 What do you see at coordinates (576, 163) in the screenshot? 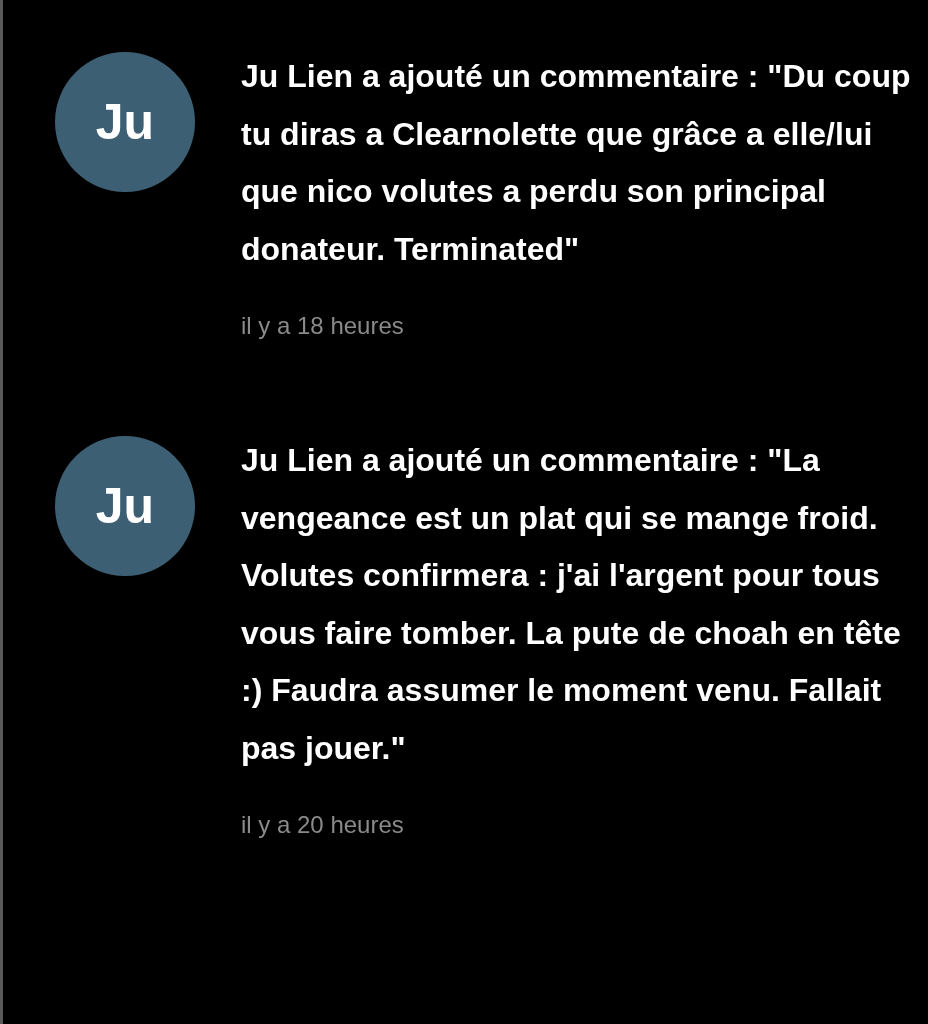
I see `notification-text: Ju Lien a ajouté un commentaire : "Du coup tu diras a Clearnolette que grâce a elle/lui que nico volutes a perdu son principal donateur. Terminated"` at bounding box center [576, 163].